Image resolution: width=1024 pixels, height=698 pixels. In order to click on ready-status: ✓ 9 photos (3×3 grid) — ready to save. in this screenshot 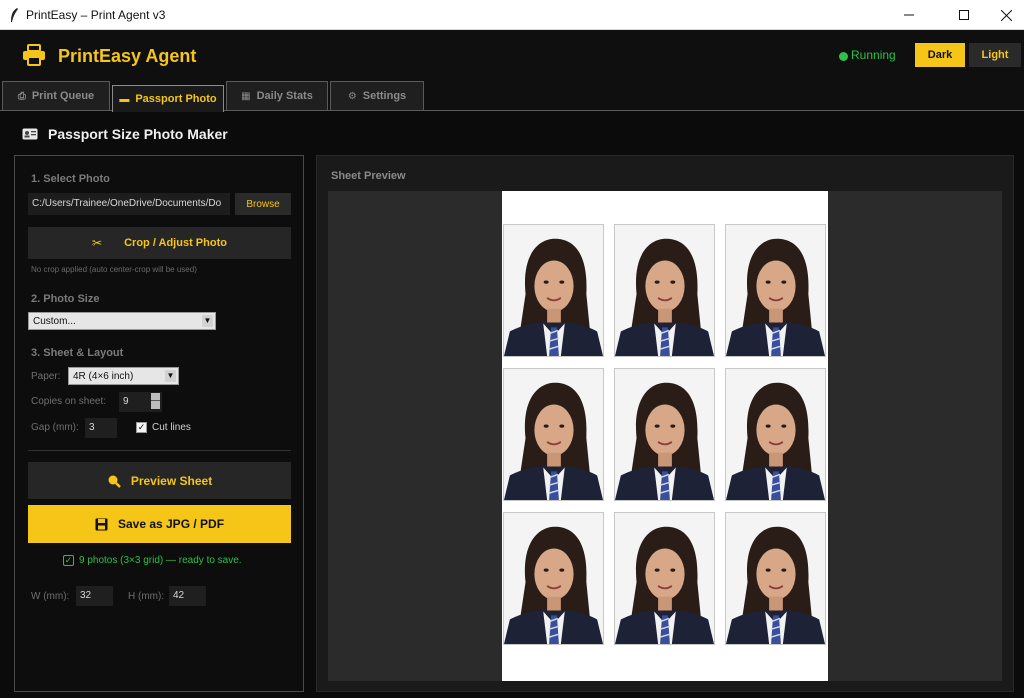, I will do `click(152, 560)`.